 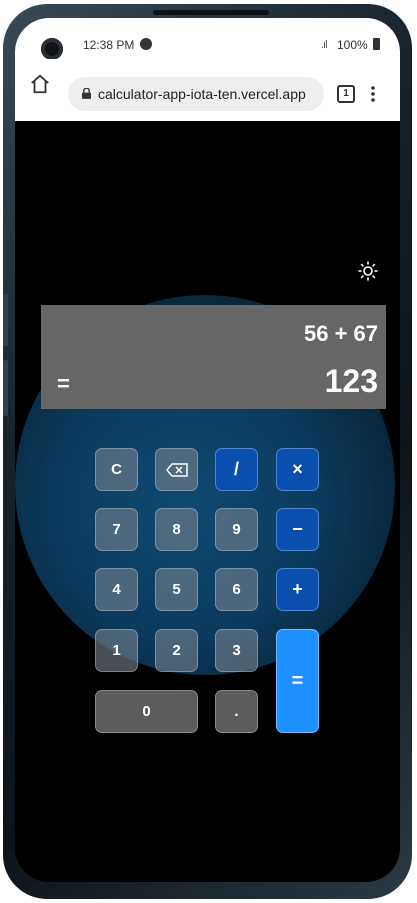 I want to click on front-camera, so click(x=52, y=49).